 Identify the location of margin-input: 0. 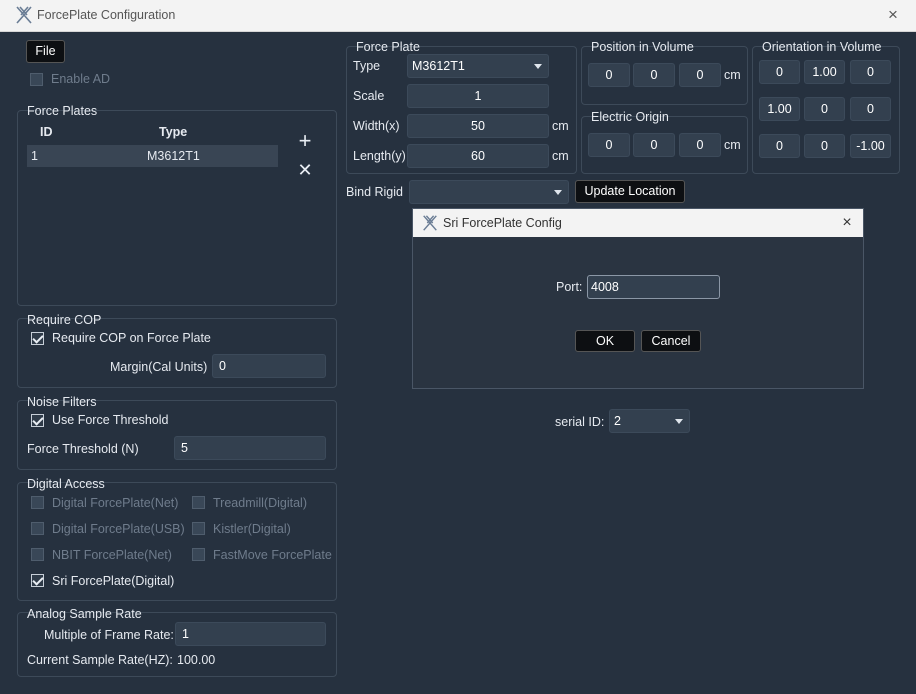
(269, 366).